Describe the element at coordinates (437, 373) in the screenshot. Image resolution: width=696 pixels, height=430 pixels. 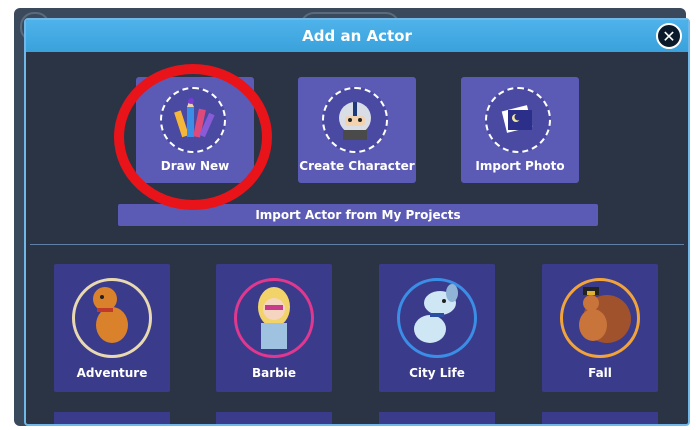
I see `category-label: City Life` at that location.